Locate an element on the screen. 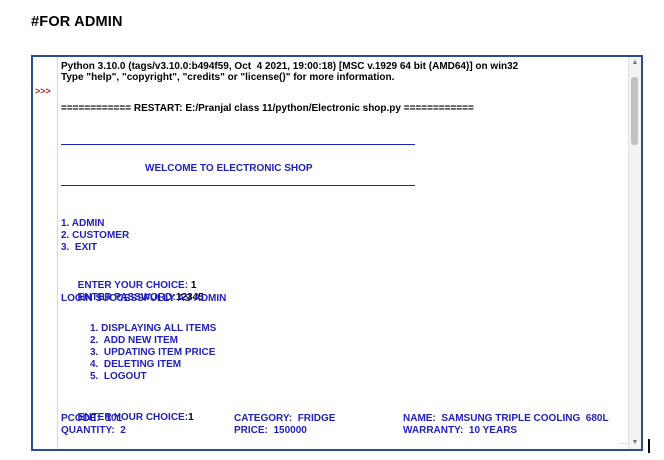 This screenshot has height=460, width=664. scroll-down-icon: ▼ is located at coordinates (635, 443).